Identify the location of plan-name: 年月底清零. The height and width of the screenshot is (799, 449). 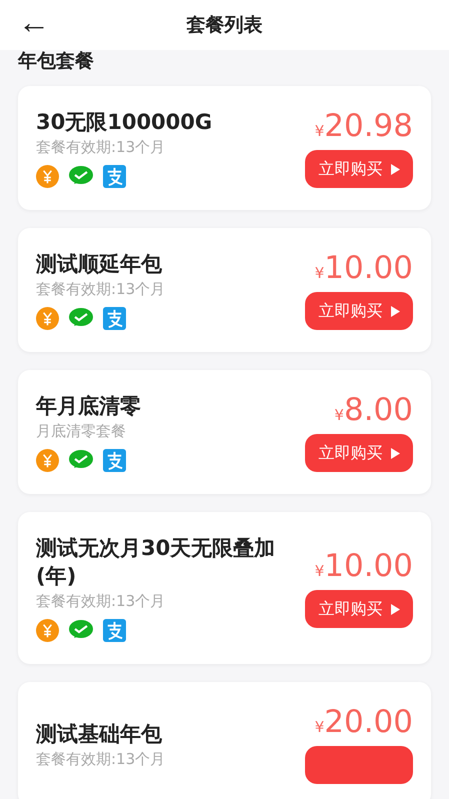
(88, 406).